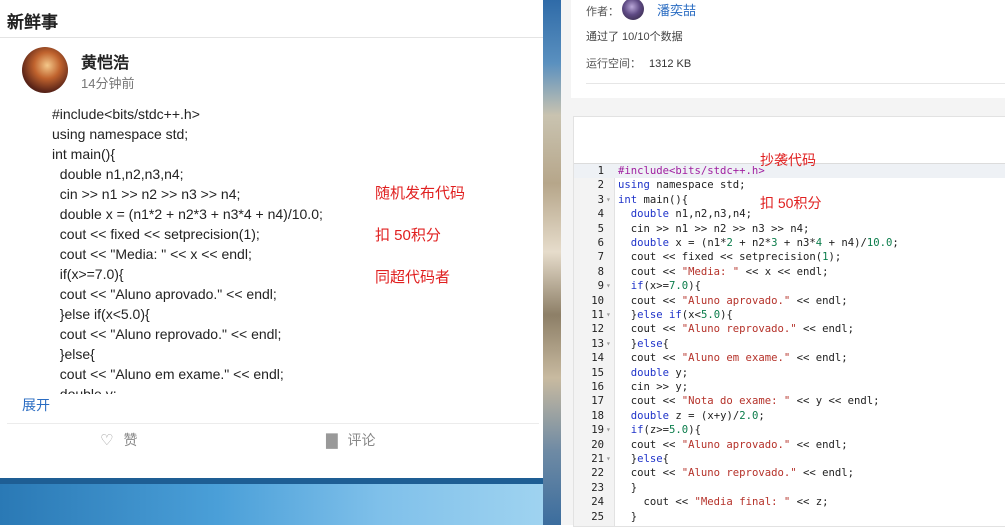 This screenshot has height=527, width=1005. I want to click on background-image-strip, so click(552, 262).